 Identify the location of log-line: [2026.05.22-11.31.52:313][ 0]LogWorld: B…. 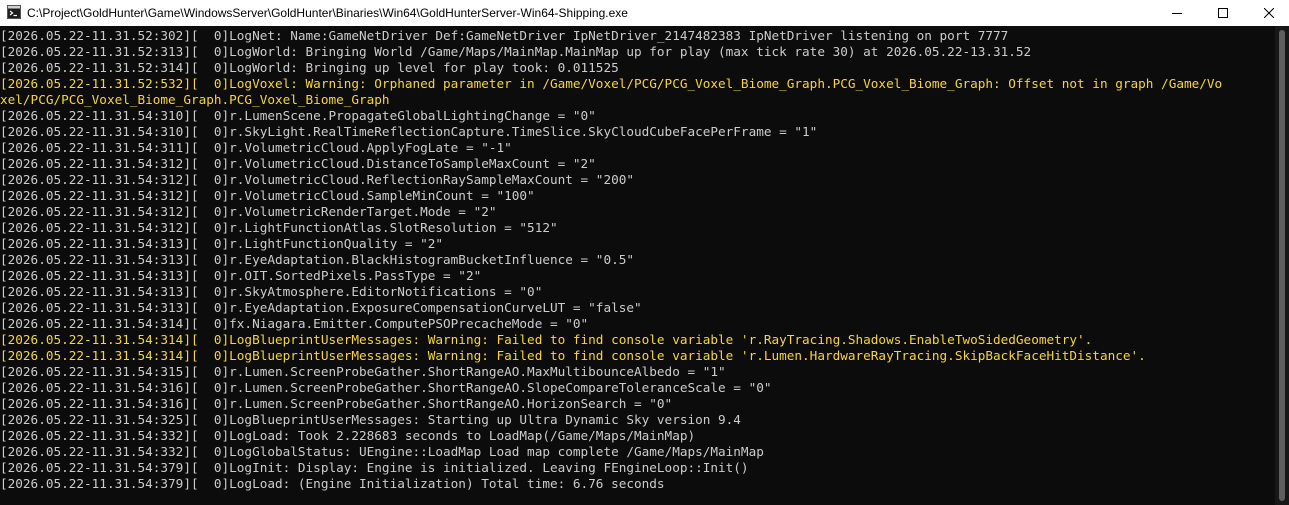
(516, 51).